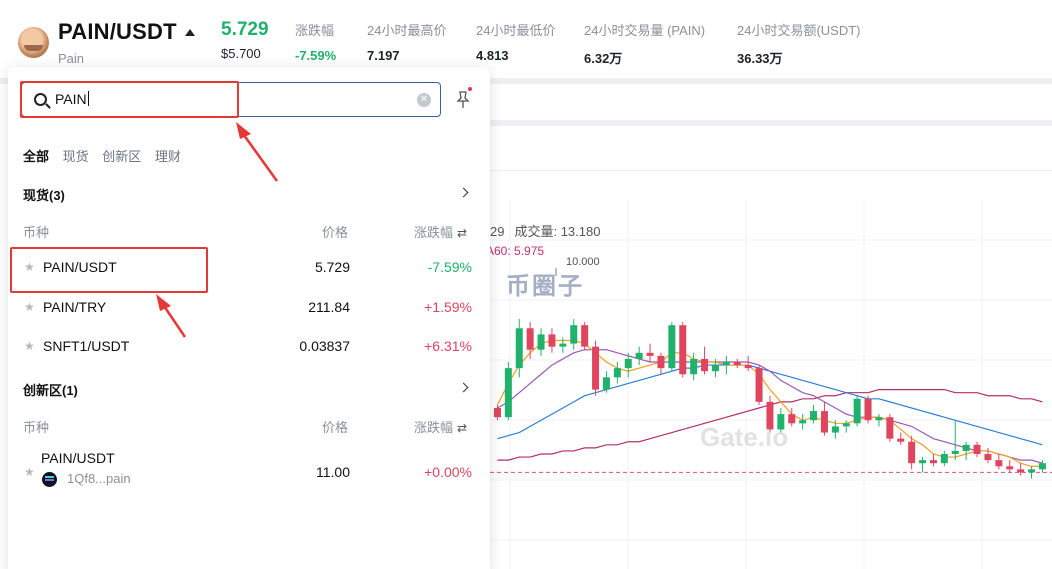 Image resolution: width=1052 pixels, height=569 pixels. What do you see at coordinates (448, 307) in the screenshot?
I see `row-change: +1.59%` at bounding box center [448, 307].